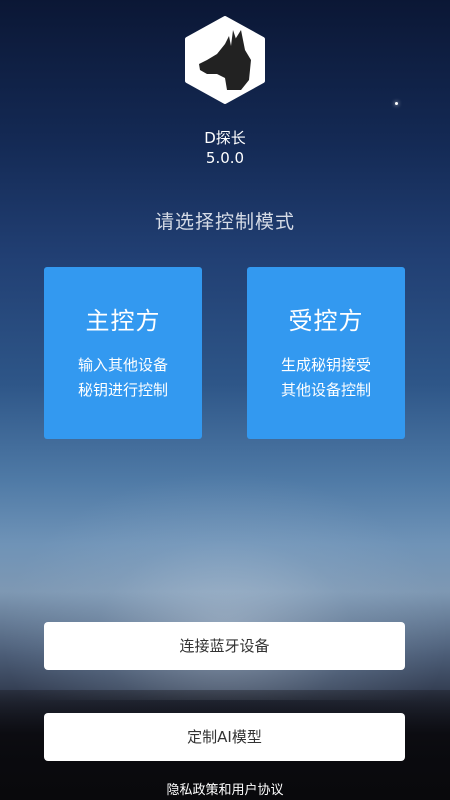  Describe the element at coordinates (225, 60) in the screenshot. I see `dog-logo-icon` at that location.